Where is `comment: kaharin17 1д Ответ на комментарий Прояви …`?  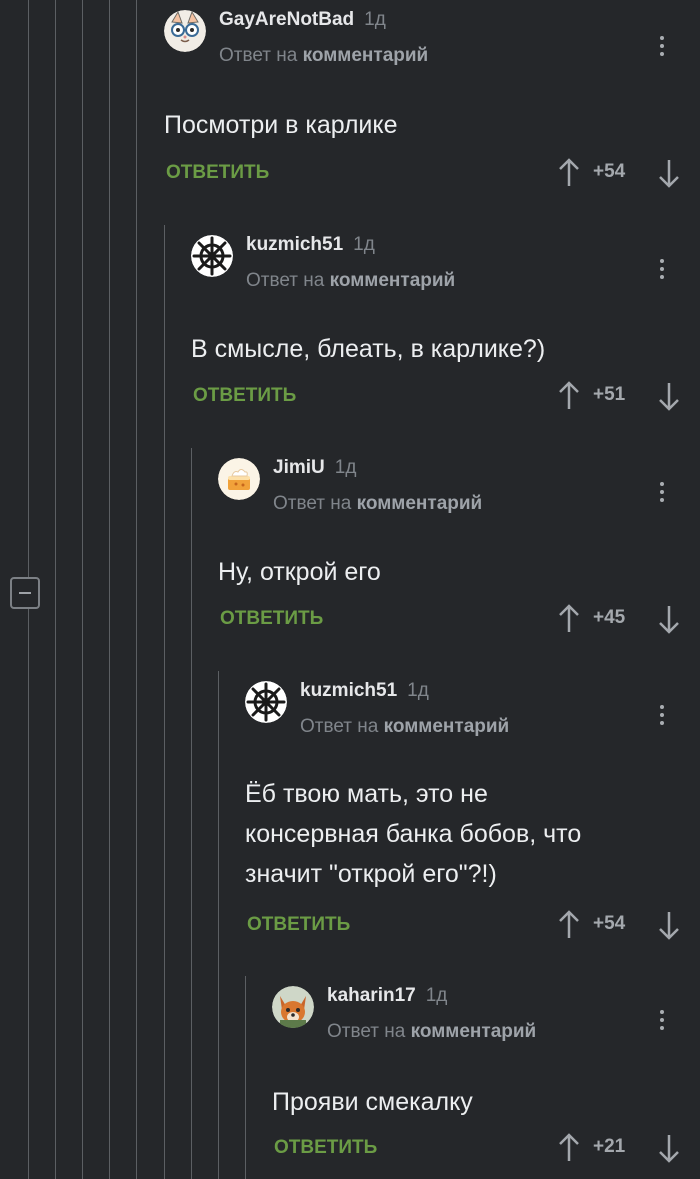
comment: kaharin17 1д Ответ на комментарий Прояви … is located at coordinates (486, 1077).